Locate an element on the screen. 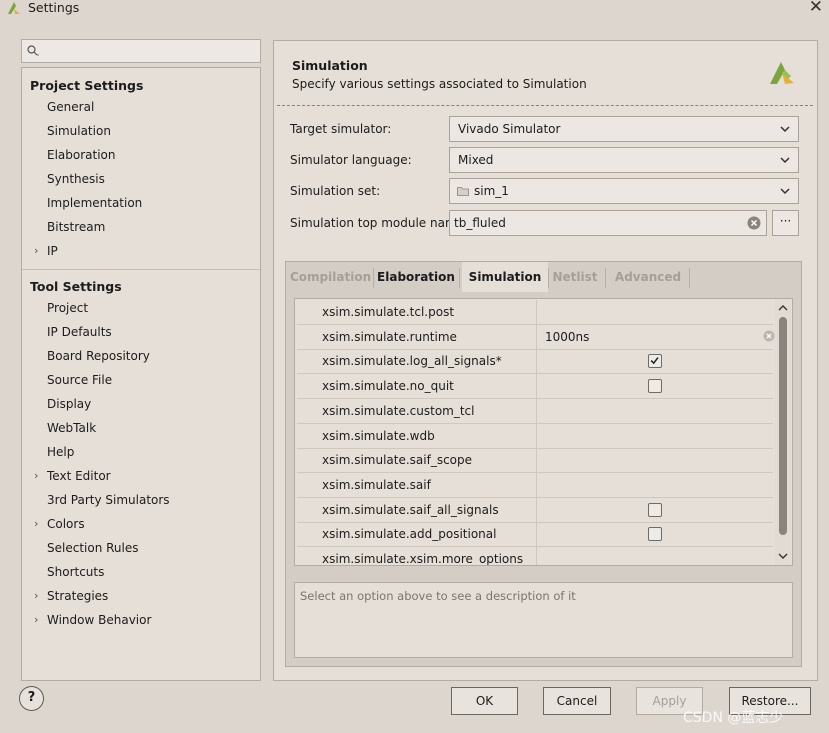 The width and height of the screenshot is (829, 733). table-row: xsim.simulate.saif_scope is located at coordinates (535, 461).